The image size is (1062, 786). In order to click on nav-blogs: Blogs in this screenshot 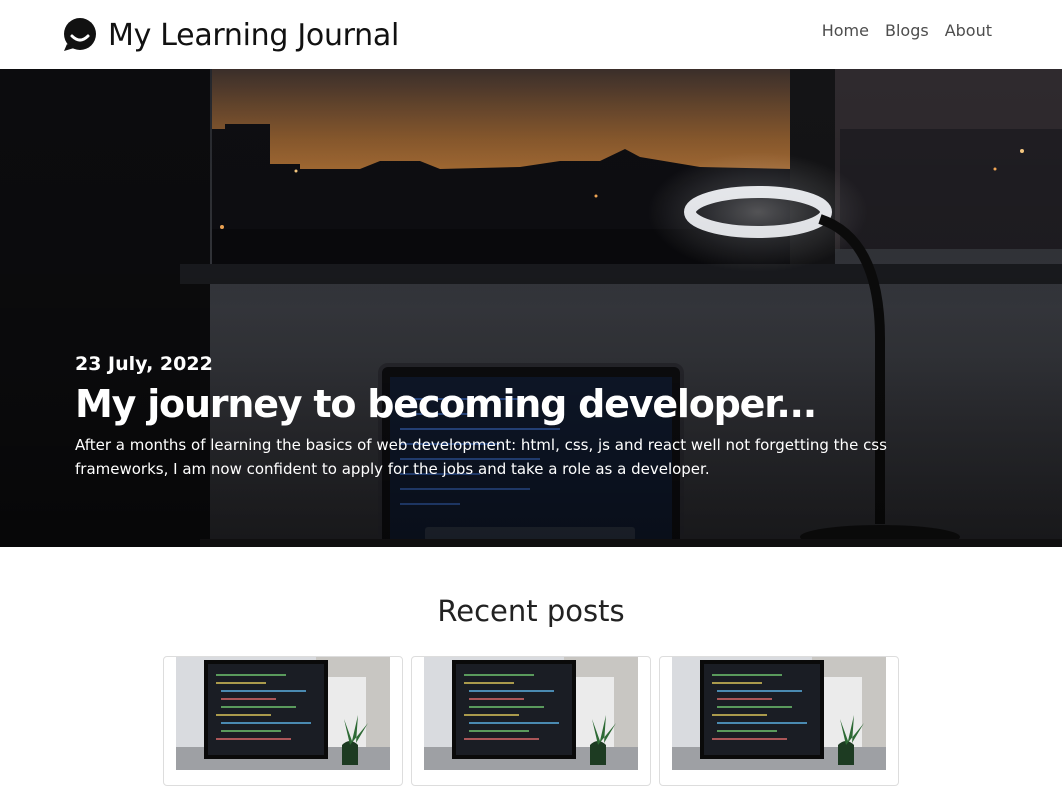, I will do `click(907, 30)`.